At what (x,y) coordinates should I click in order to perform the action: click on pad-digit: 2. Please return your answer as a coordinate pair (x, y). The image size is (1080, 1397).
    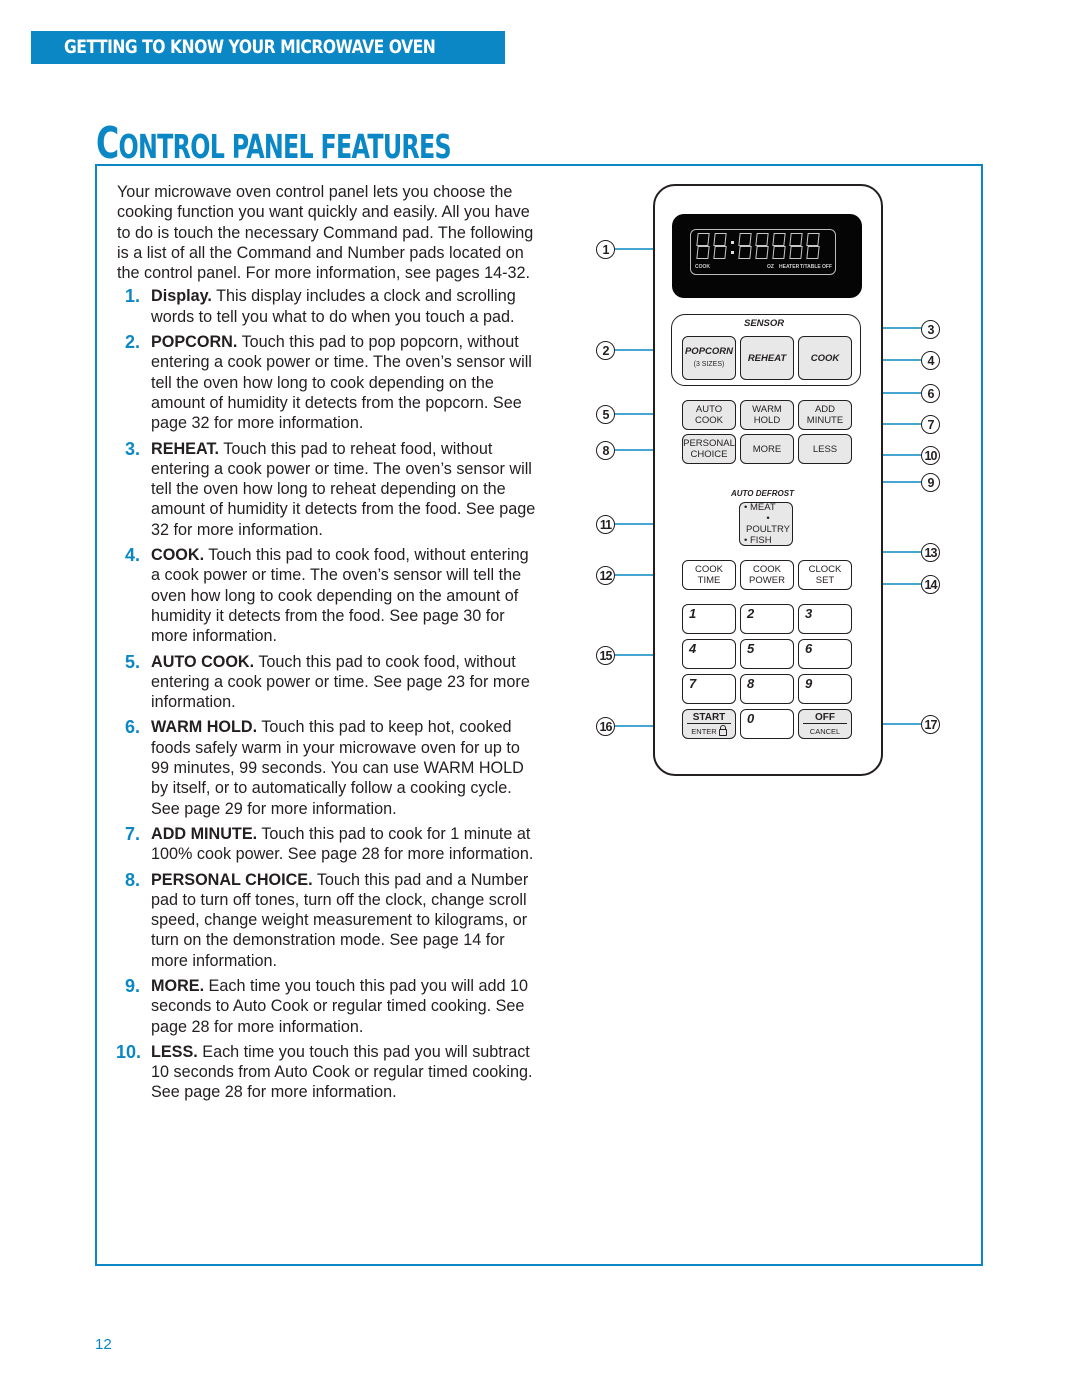
    Looking at the image, I should click on (751, 613).